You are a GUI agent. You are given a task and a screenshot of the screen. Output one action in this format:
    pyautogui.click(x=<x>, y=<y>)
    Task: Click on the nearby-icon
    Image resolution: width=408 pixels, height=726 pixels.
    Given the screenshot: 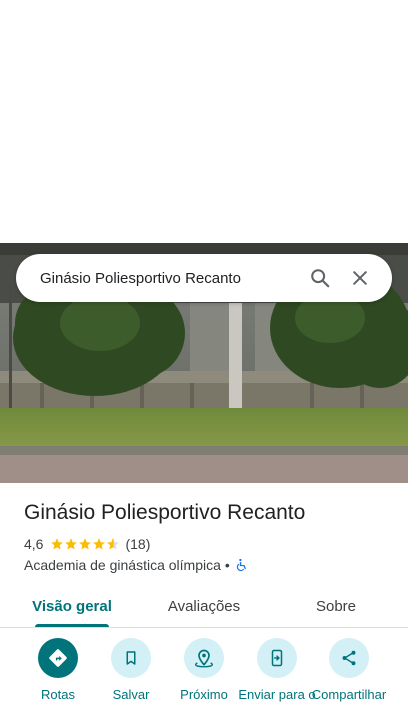 What is the action you would take?
    pyautogui.click(x=204, y=658)
    